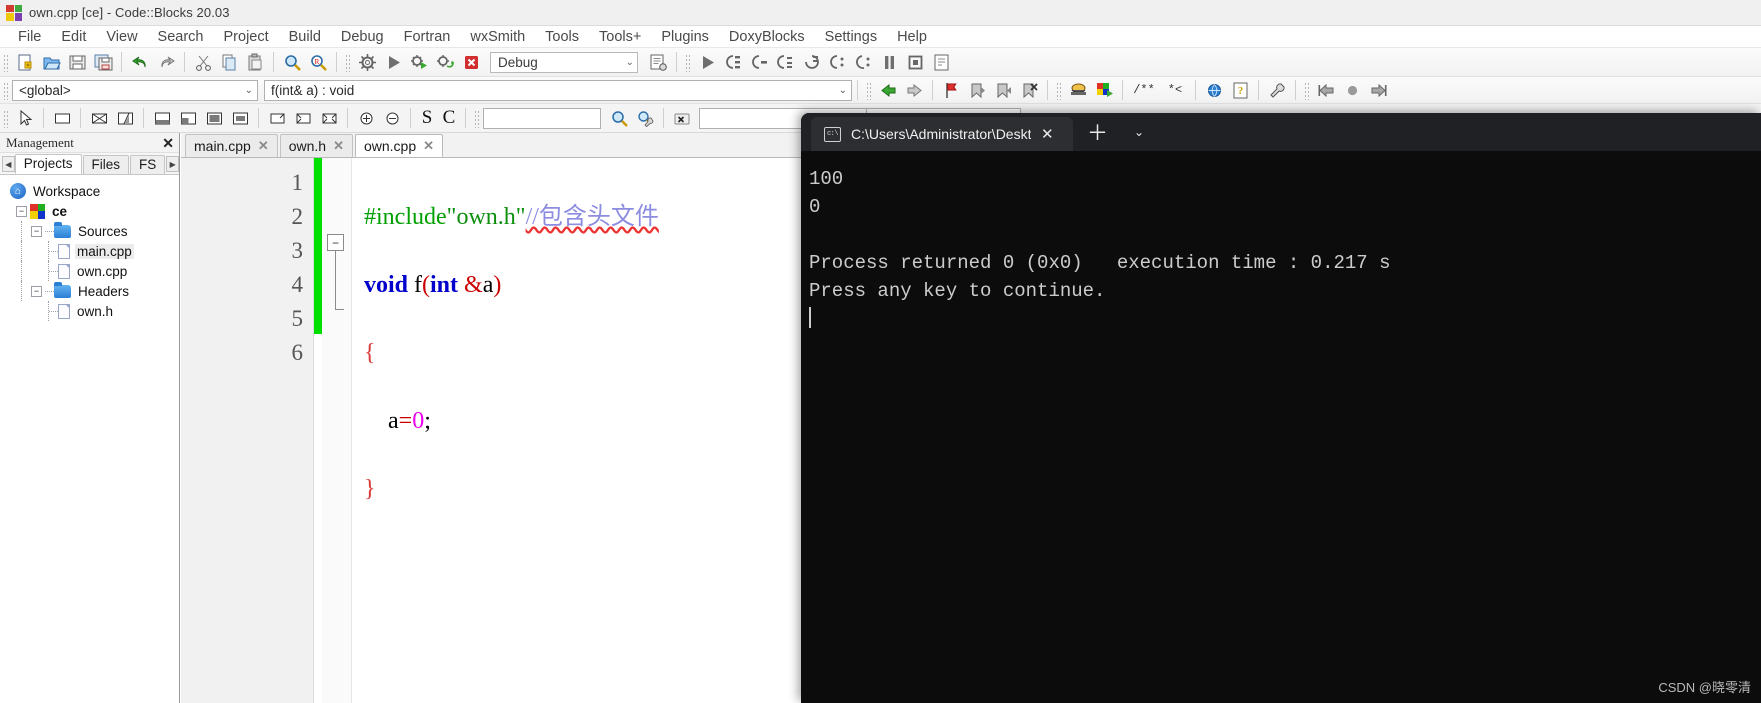  What do you see at coordinates (785, 62) in the screenshot?
I see `debug-step-into-button` at bounding box center [785, 62].